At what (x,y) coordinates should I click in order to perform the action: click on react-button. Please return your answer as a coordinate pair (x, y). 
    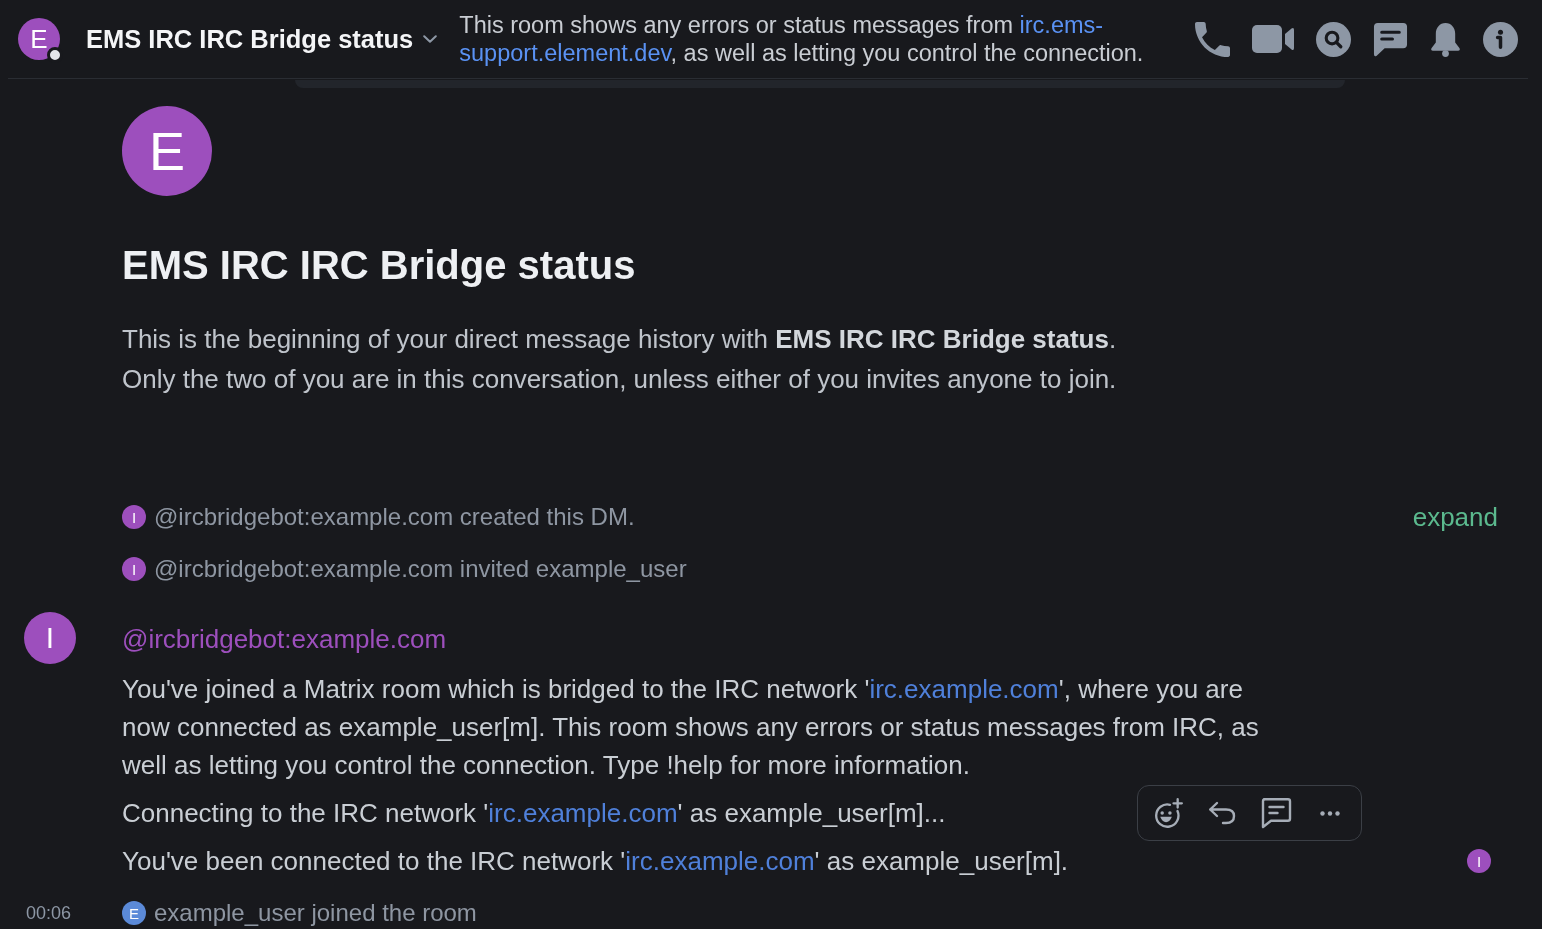
    Looking at the image, I should click on (1168, 813).